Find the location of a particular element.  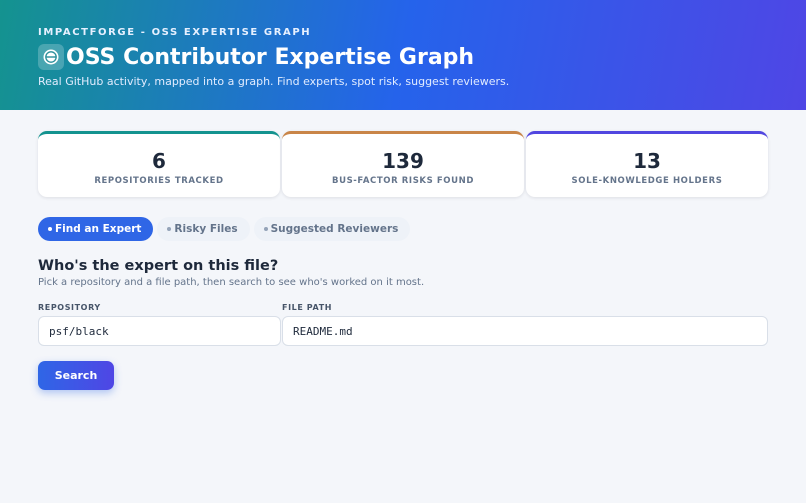

stat-card-bus-factor: 139 BUS-FACTOR RISKS FOUND is located at coordinates (403, 164).